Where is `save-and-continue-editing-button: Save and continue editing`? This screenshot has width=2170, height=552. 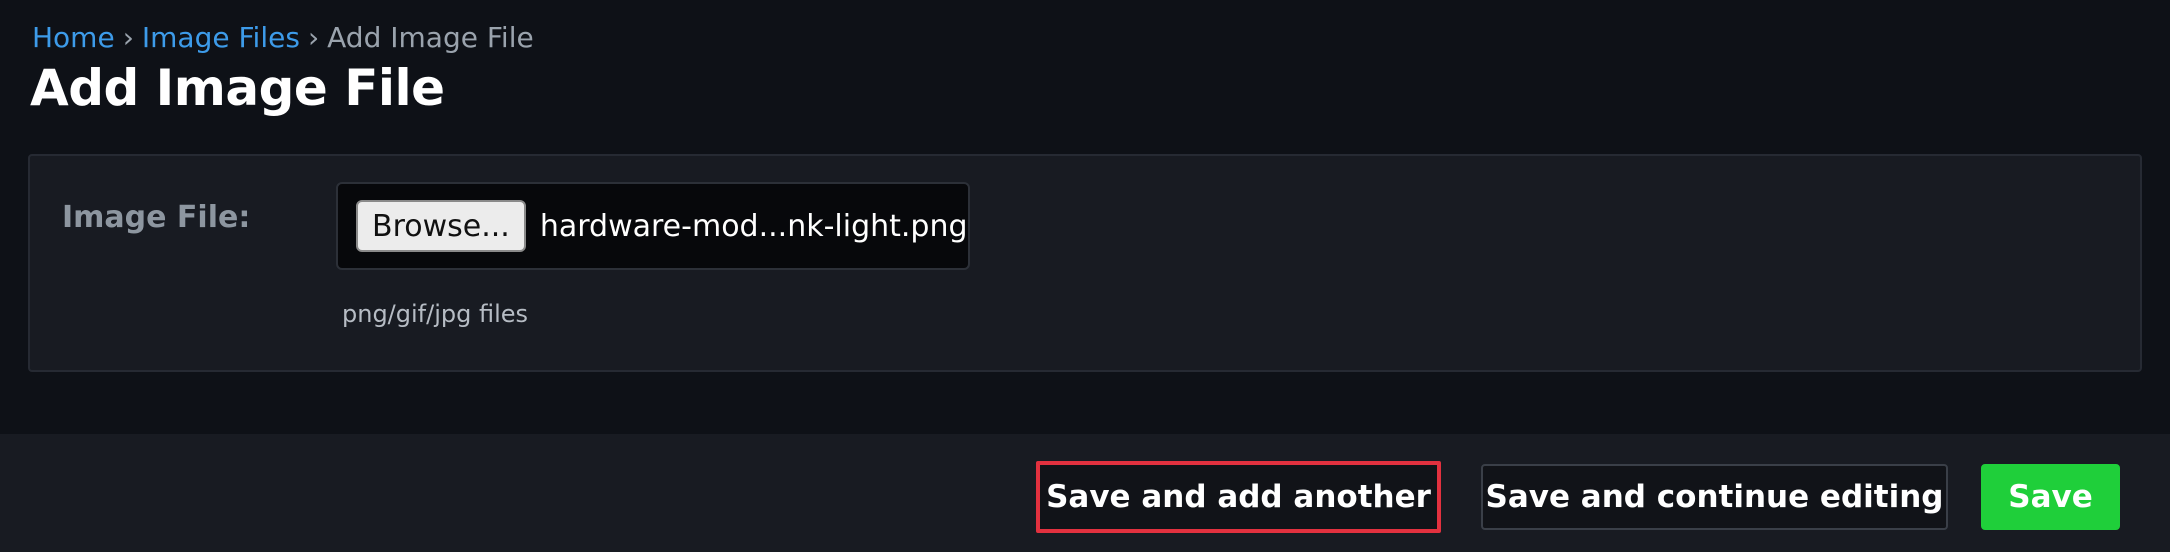
save-and-continue-editing-button: Save and continue editing is located at coordinates (1714, 497).